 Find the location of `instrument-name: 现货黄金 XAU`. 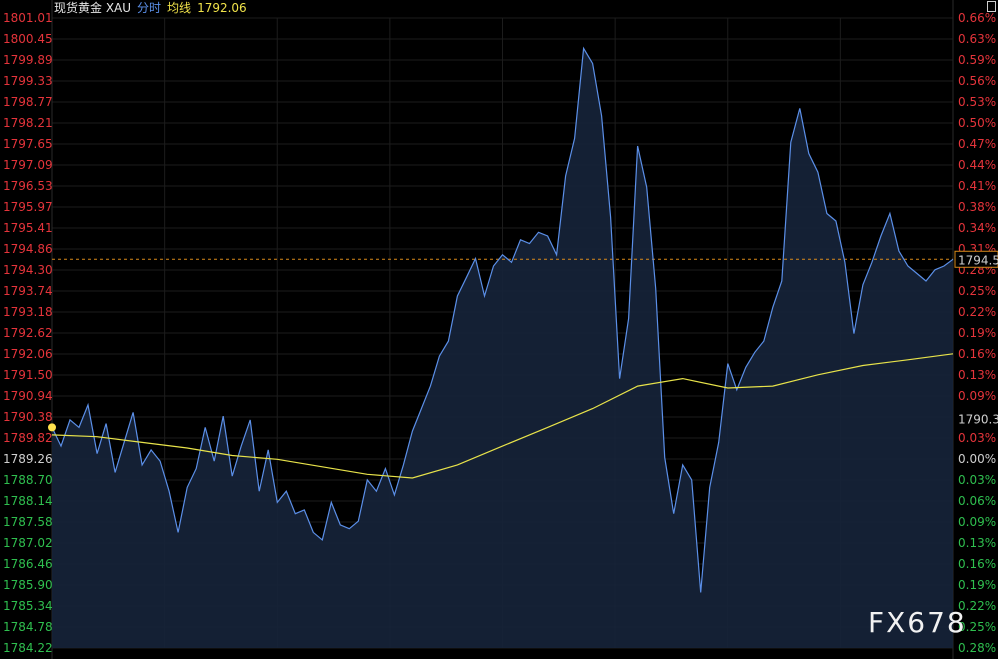

instrument-name: 现货黄金 XAU is located at coordinates (93, 8).